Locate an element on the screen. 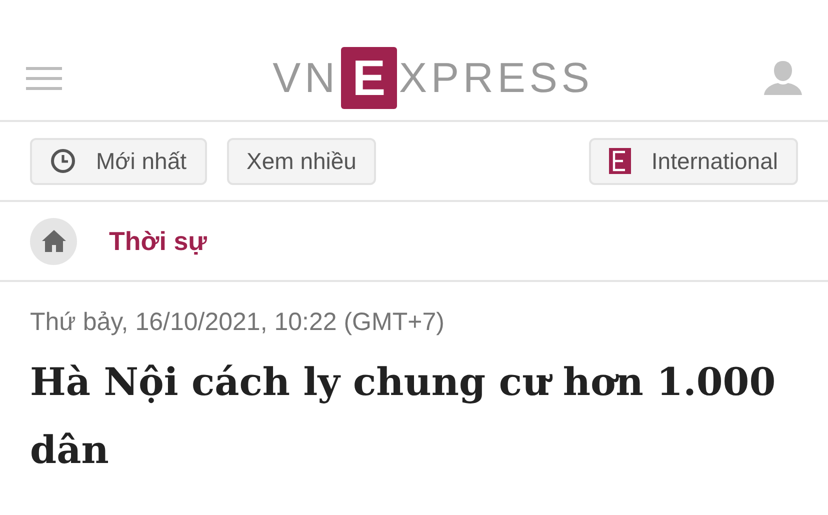 This screenshot has width=828, height=515. edition-logo-icon is located at coordinates (620, 161).